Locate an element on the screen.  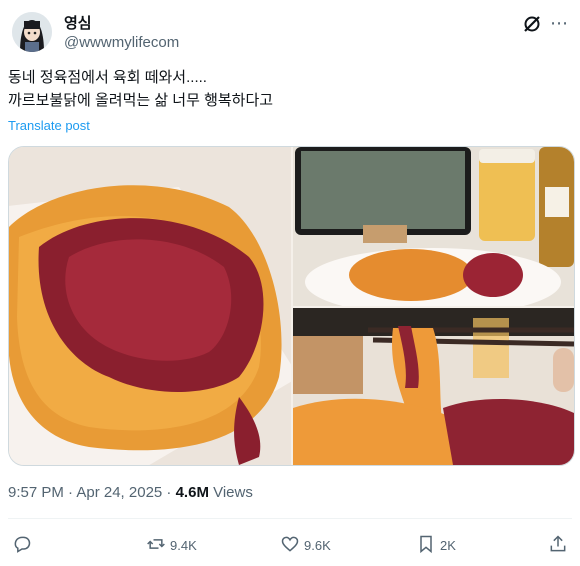
post-header: 영심 @wwwmylifecom ⋯ is located at coordinates (290, 35).